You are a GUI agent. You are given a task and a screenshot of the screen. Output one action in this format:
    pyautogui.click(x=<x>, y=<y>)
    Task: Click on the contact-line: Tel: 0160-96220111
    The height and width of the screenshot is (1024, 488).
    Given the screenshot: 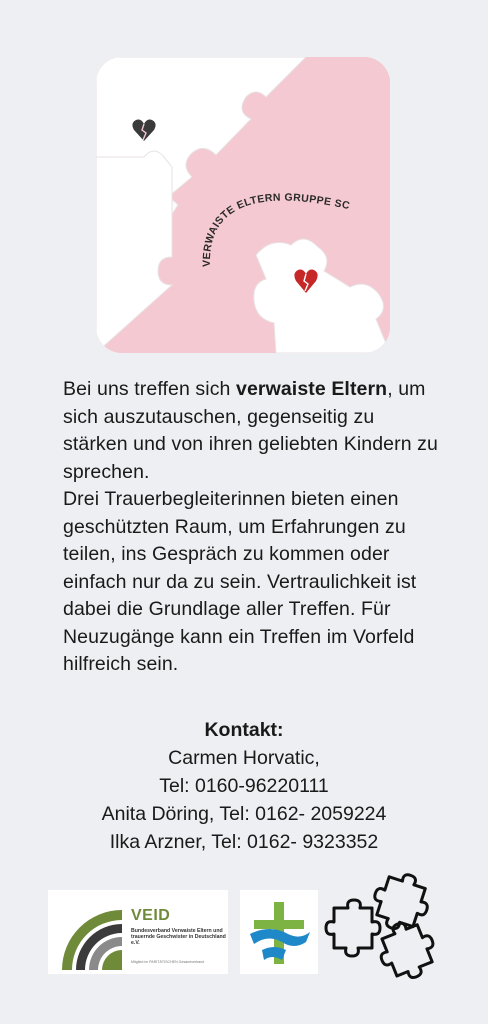 What is the action you would take?
    pyautogui.click(x=244, y=786)
    